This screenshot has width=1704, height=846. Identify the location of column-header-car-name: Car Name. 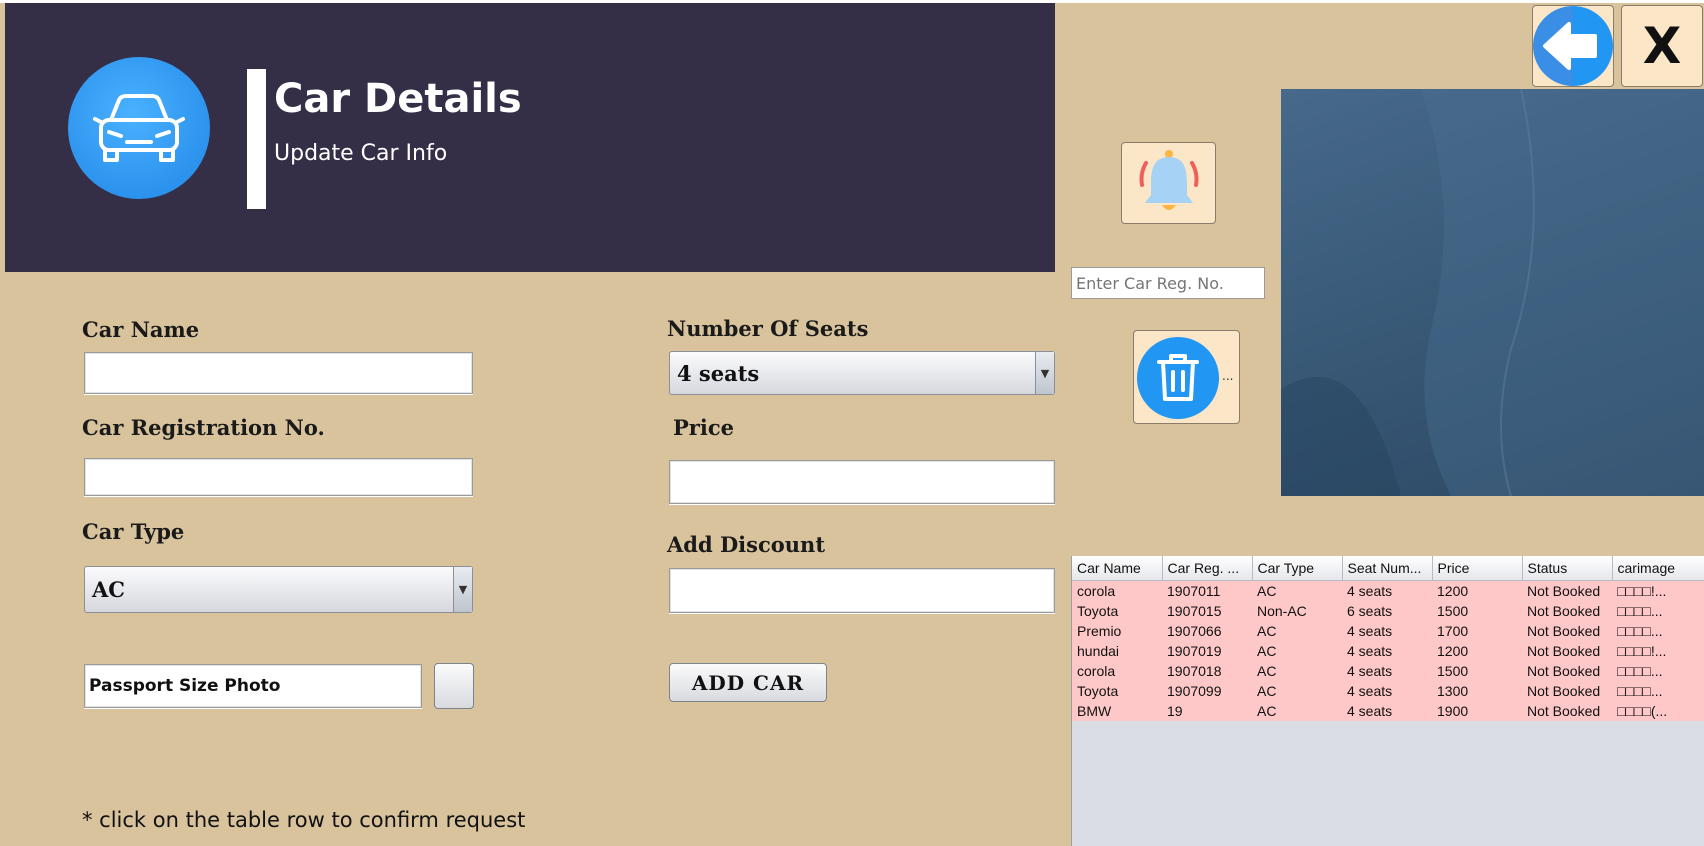
(1117, 568).